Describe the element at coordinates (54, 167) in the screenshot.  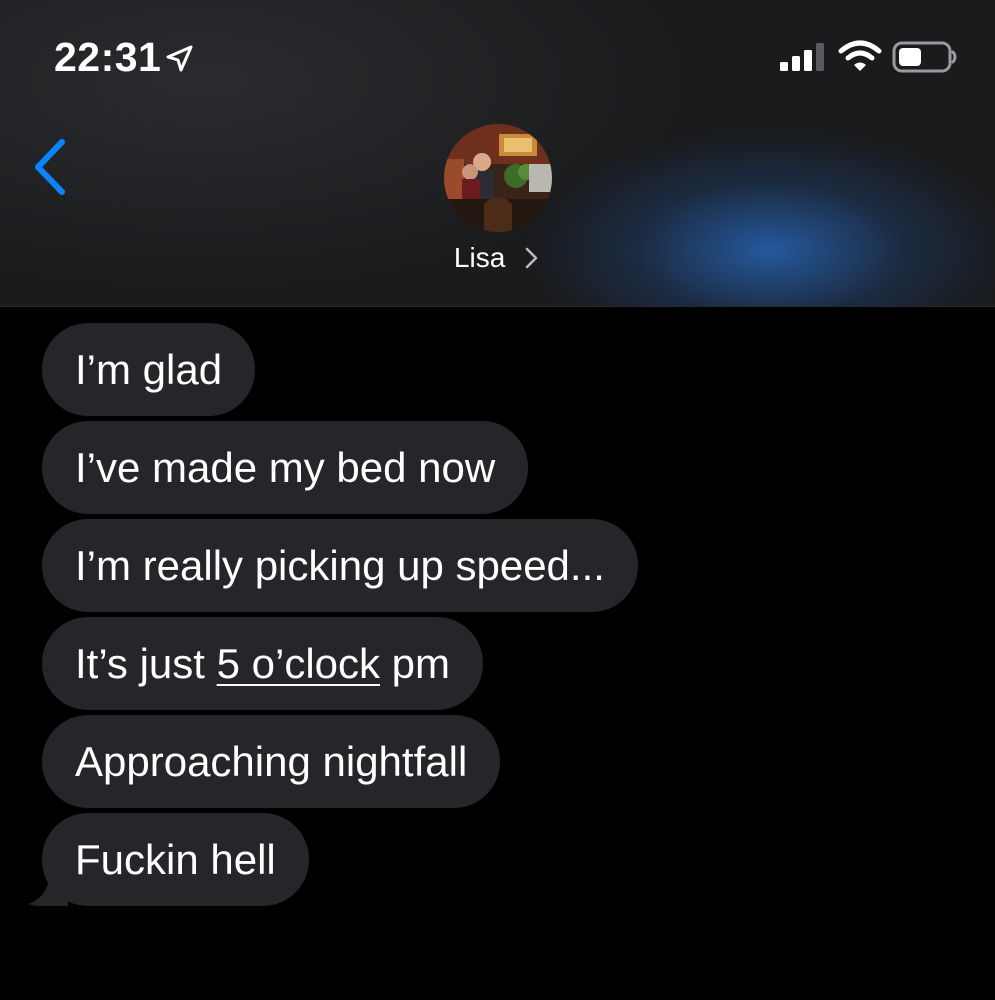
I see `back-button` at that location.